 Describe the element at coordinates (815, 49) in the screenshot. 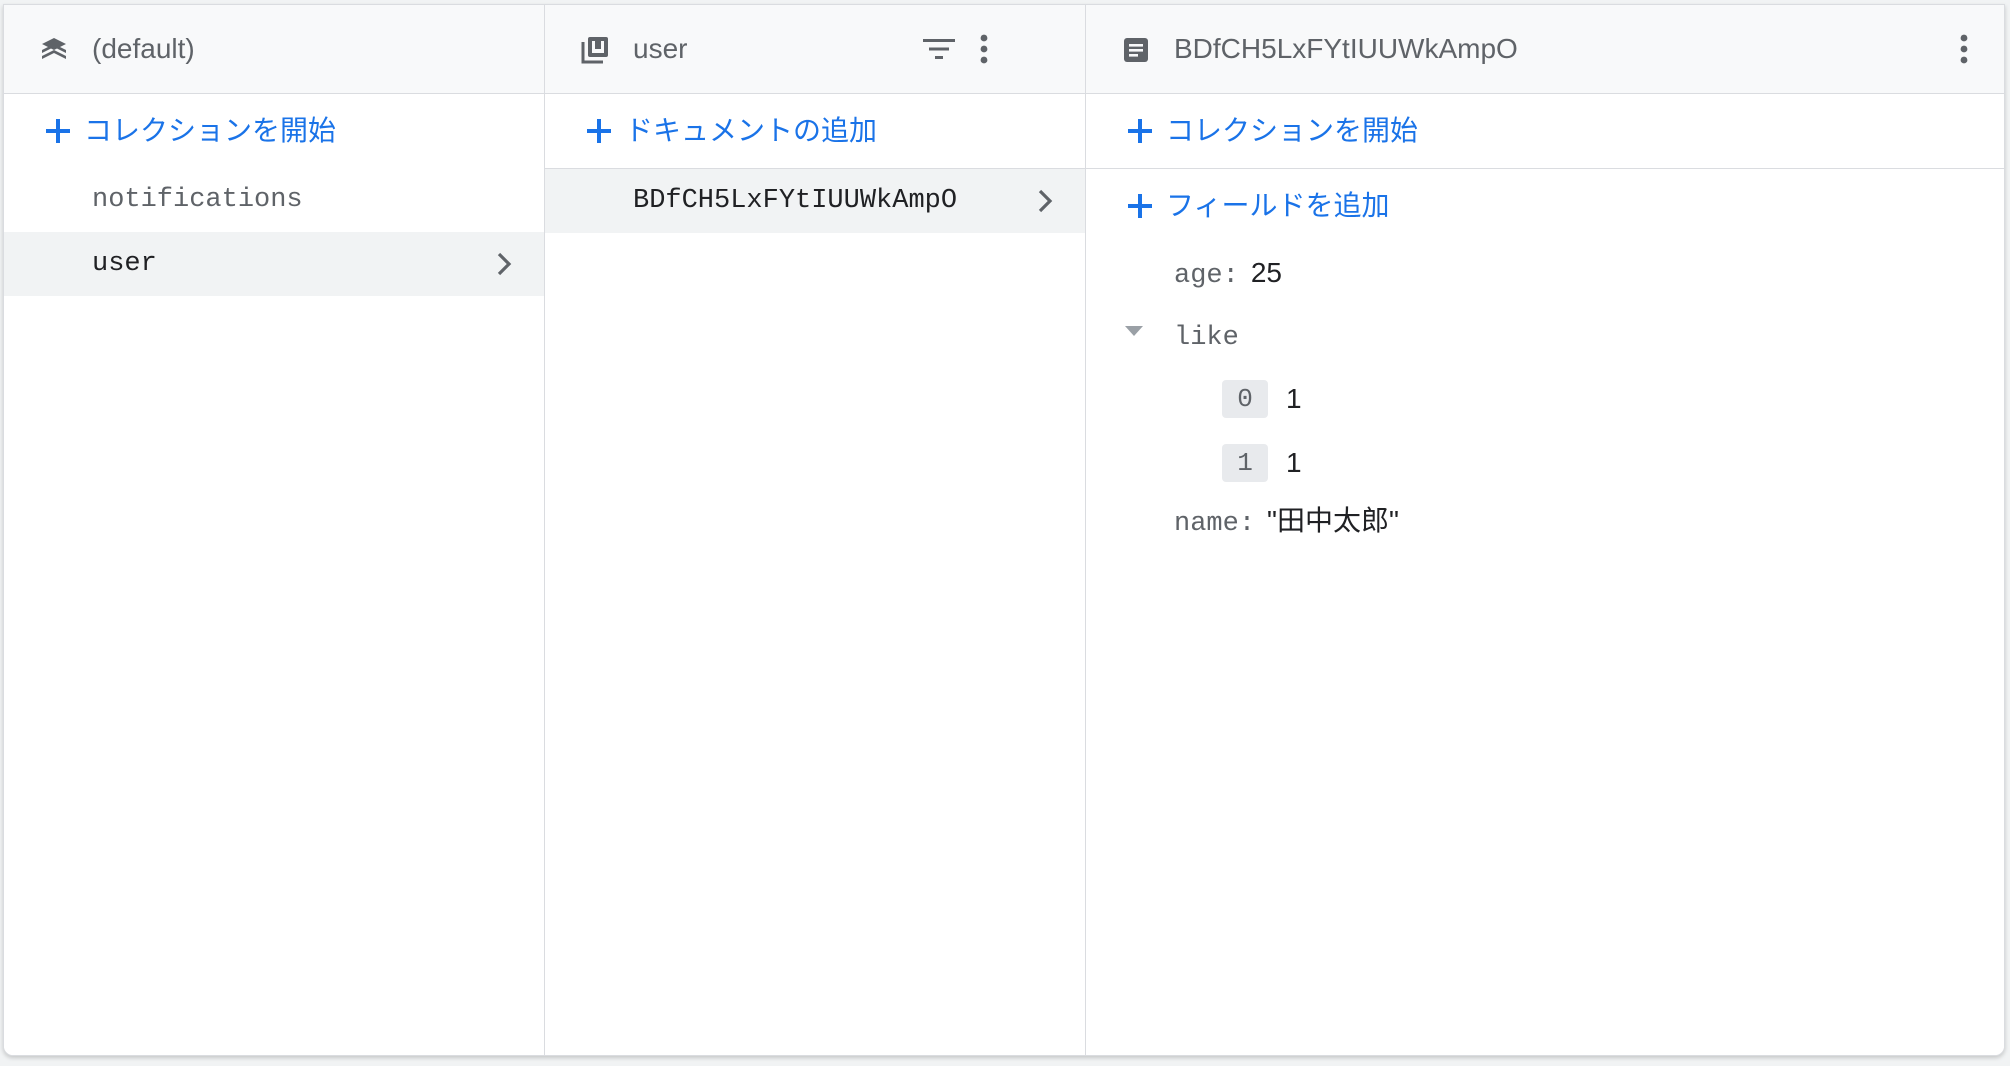

I see `collection-panel-header: user` at that location.